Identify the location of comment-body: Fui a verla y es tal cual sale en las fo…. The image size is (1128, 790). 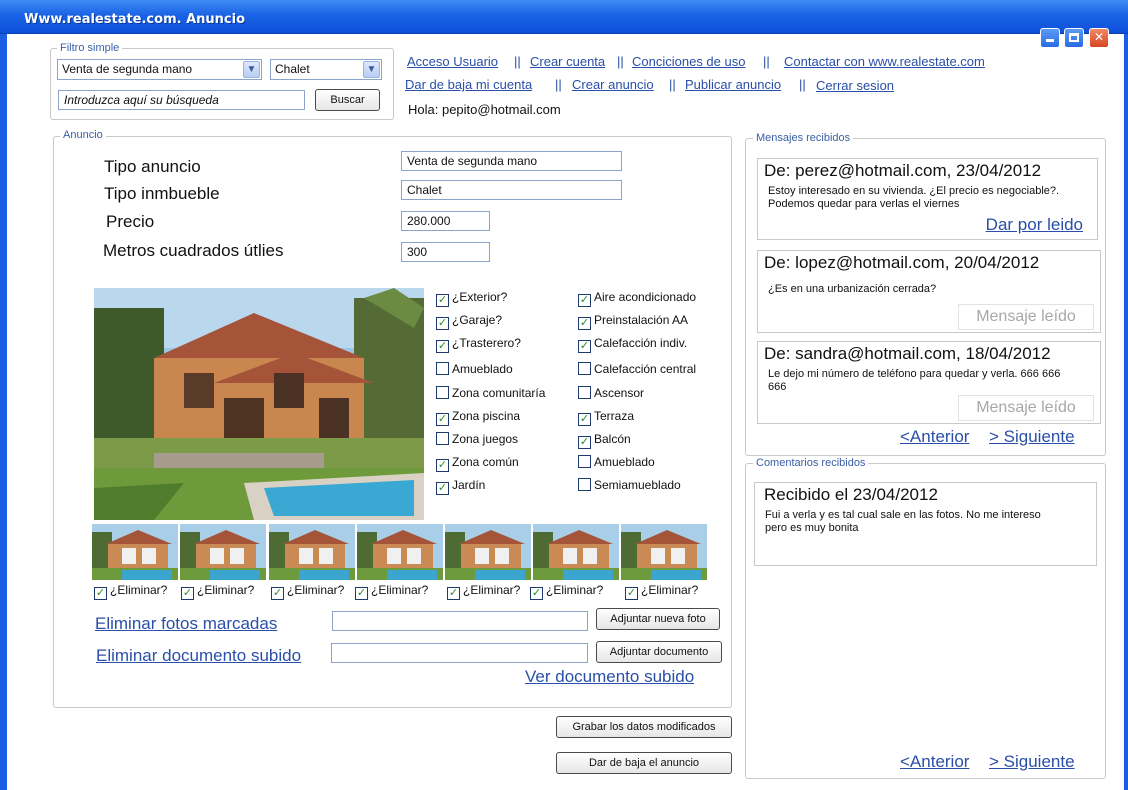
(903, 521).